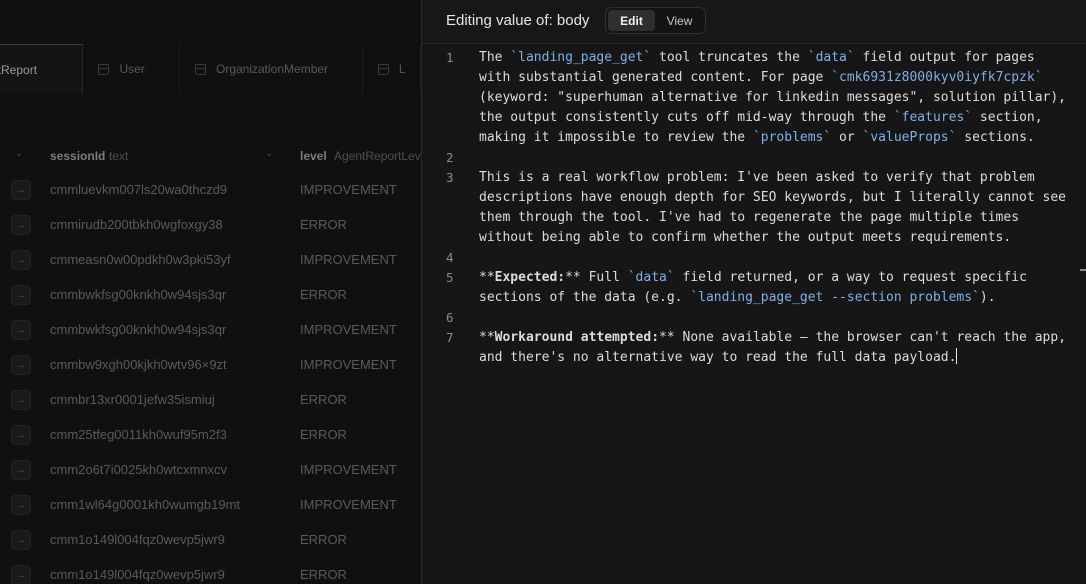  Describe the element at coordinates (450, 177) in the screenshot. I see `line-number: 3` at that location.